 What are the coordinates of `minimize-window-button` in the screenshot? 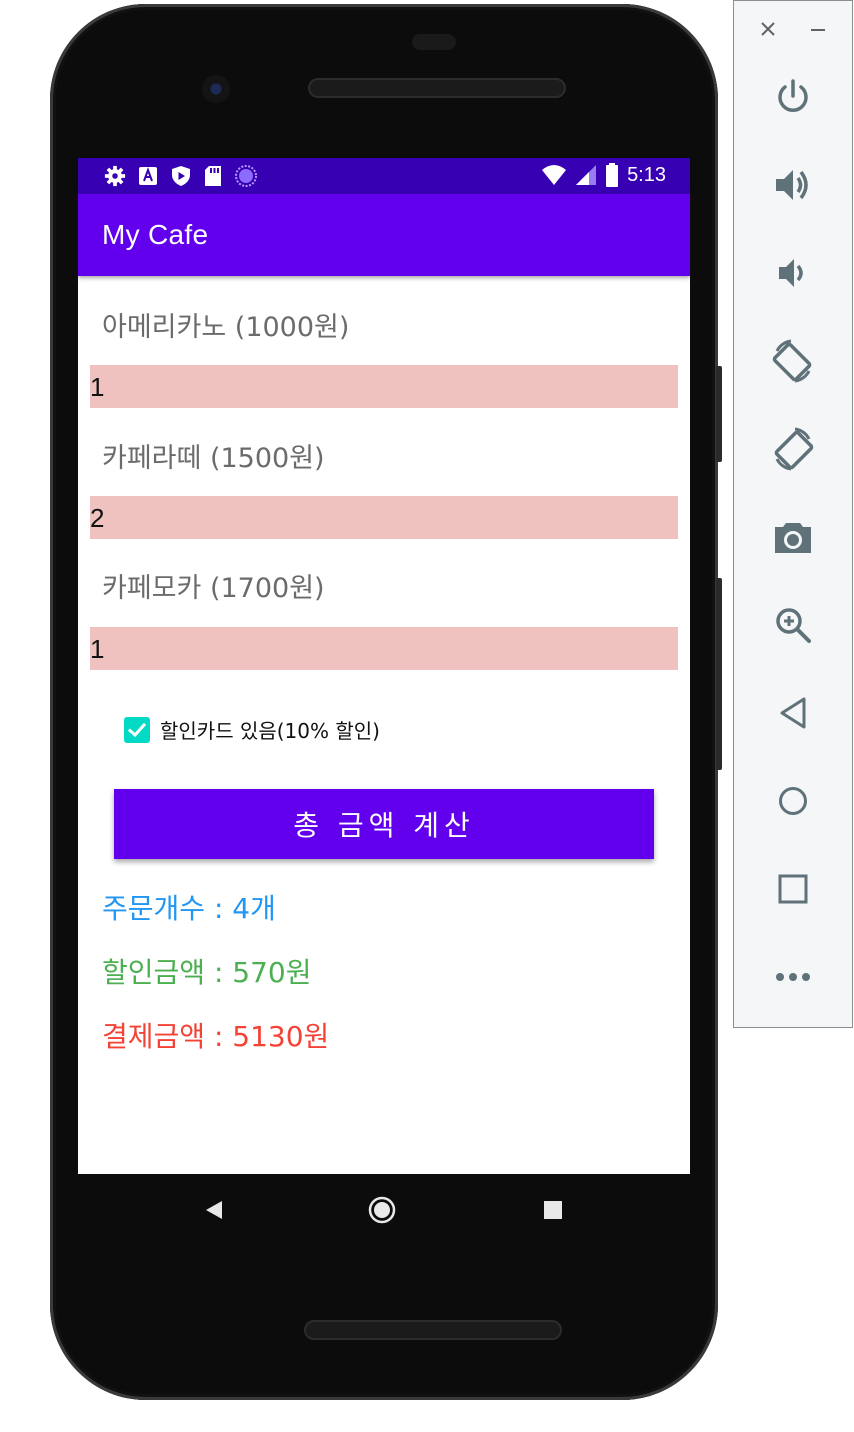 It's located at (818, 31).